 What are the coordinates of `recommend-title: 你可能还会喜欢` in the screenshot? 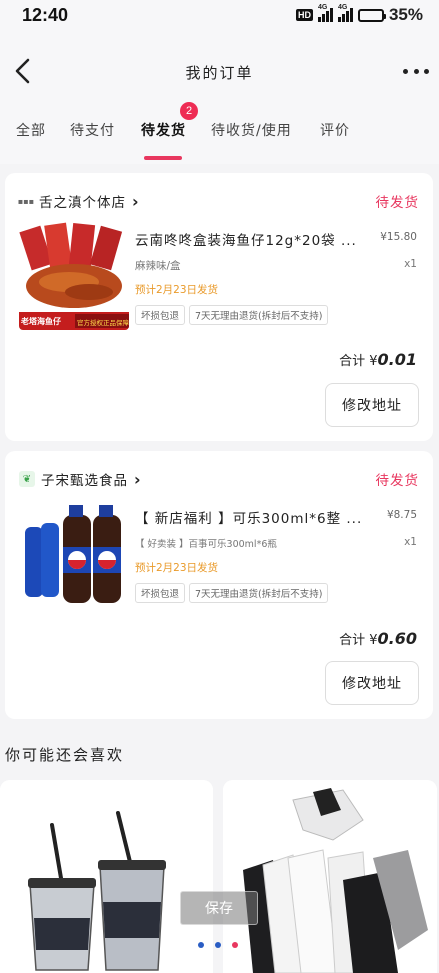 It's located at (65, 755).